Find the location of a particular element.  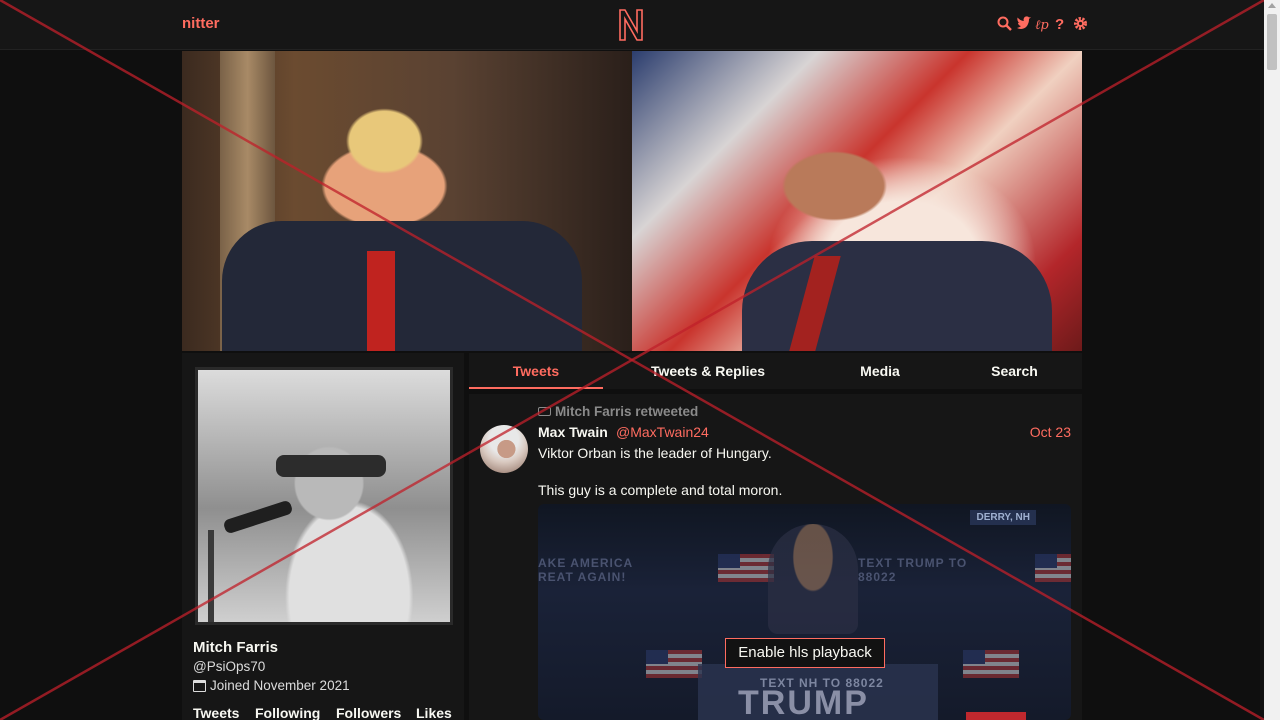

banner-suit-left is located at coordinates (402, 286).